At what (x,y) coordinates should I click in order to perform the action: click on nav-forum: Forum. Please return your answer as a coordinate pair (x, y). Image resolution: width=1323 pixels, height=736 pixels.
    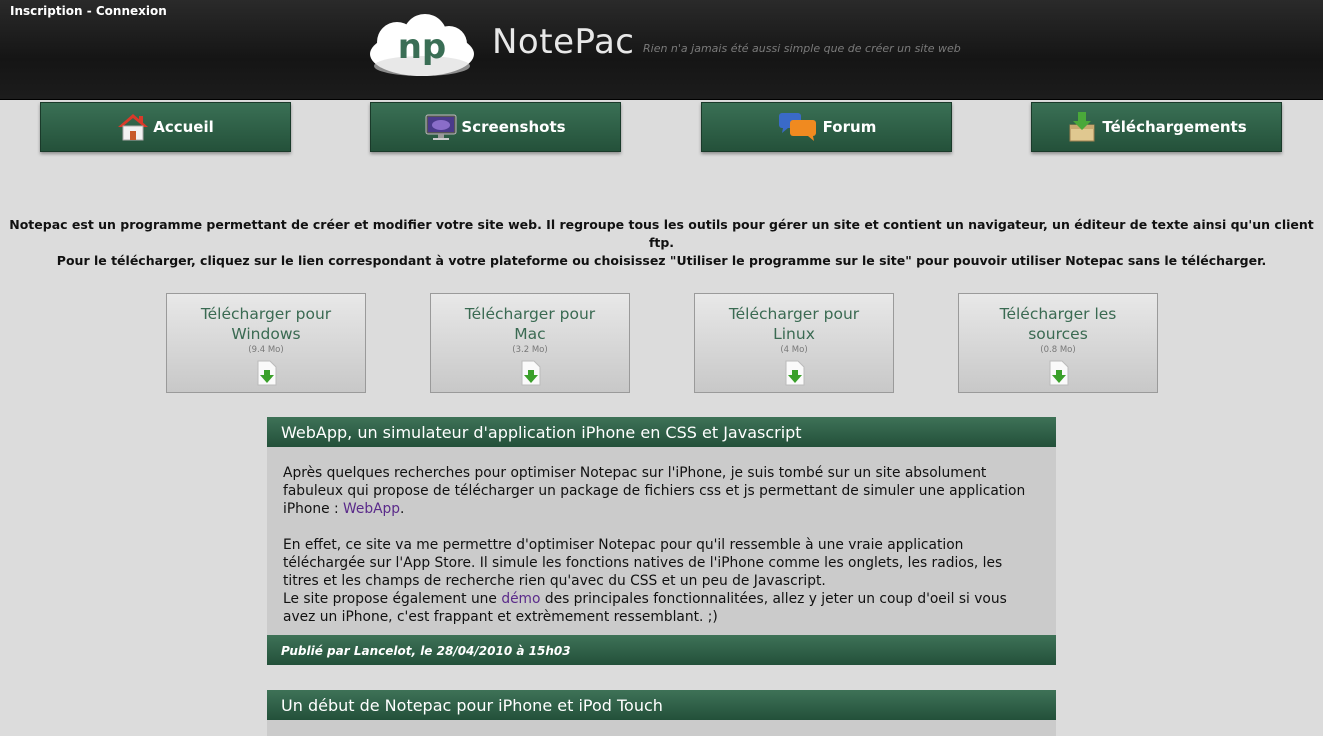
    Looking at the image, I should click on (826, 127).